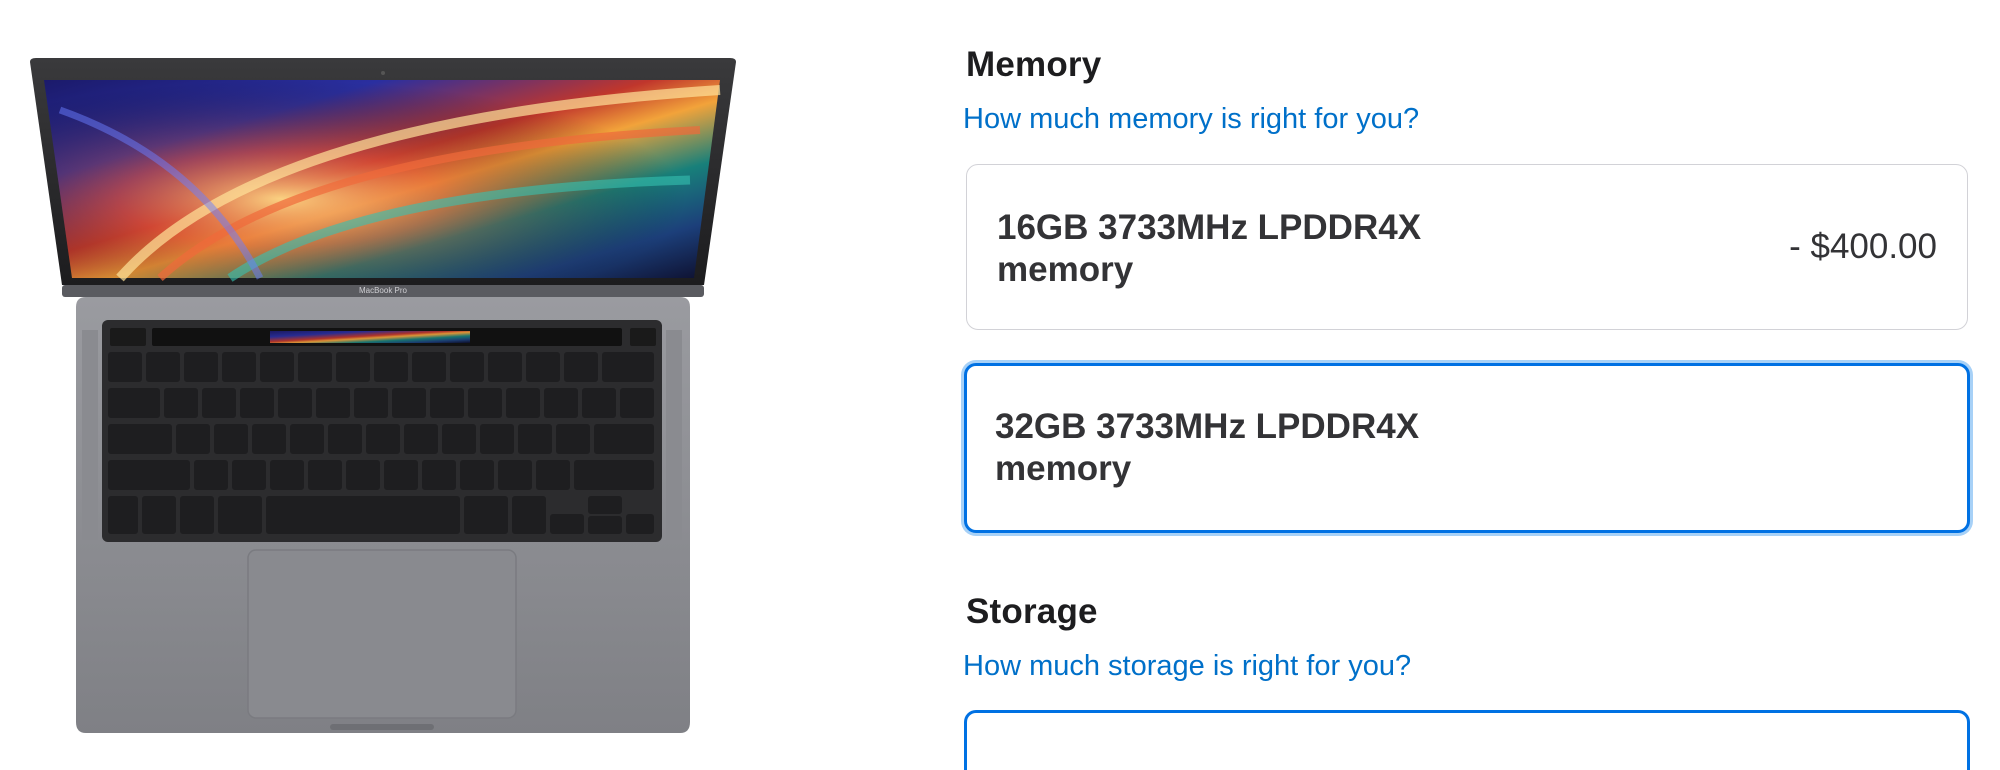  I want to click on option-label-line1: 32GB 3733MHz LPDDR4X, so click(1207, 426).